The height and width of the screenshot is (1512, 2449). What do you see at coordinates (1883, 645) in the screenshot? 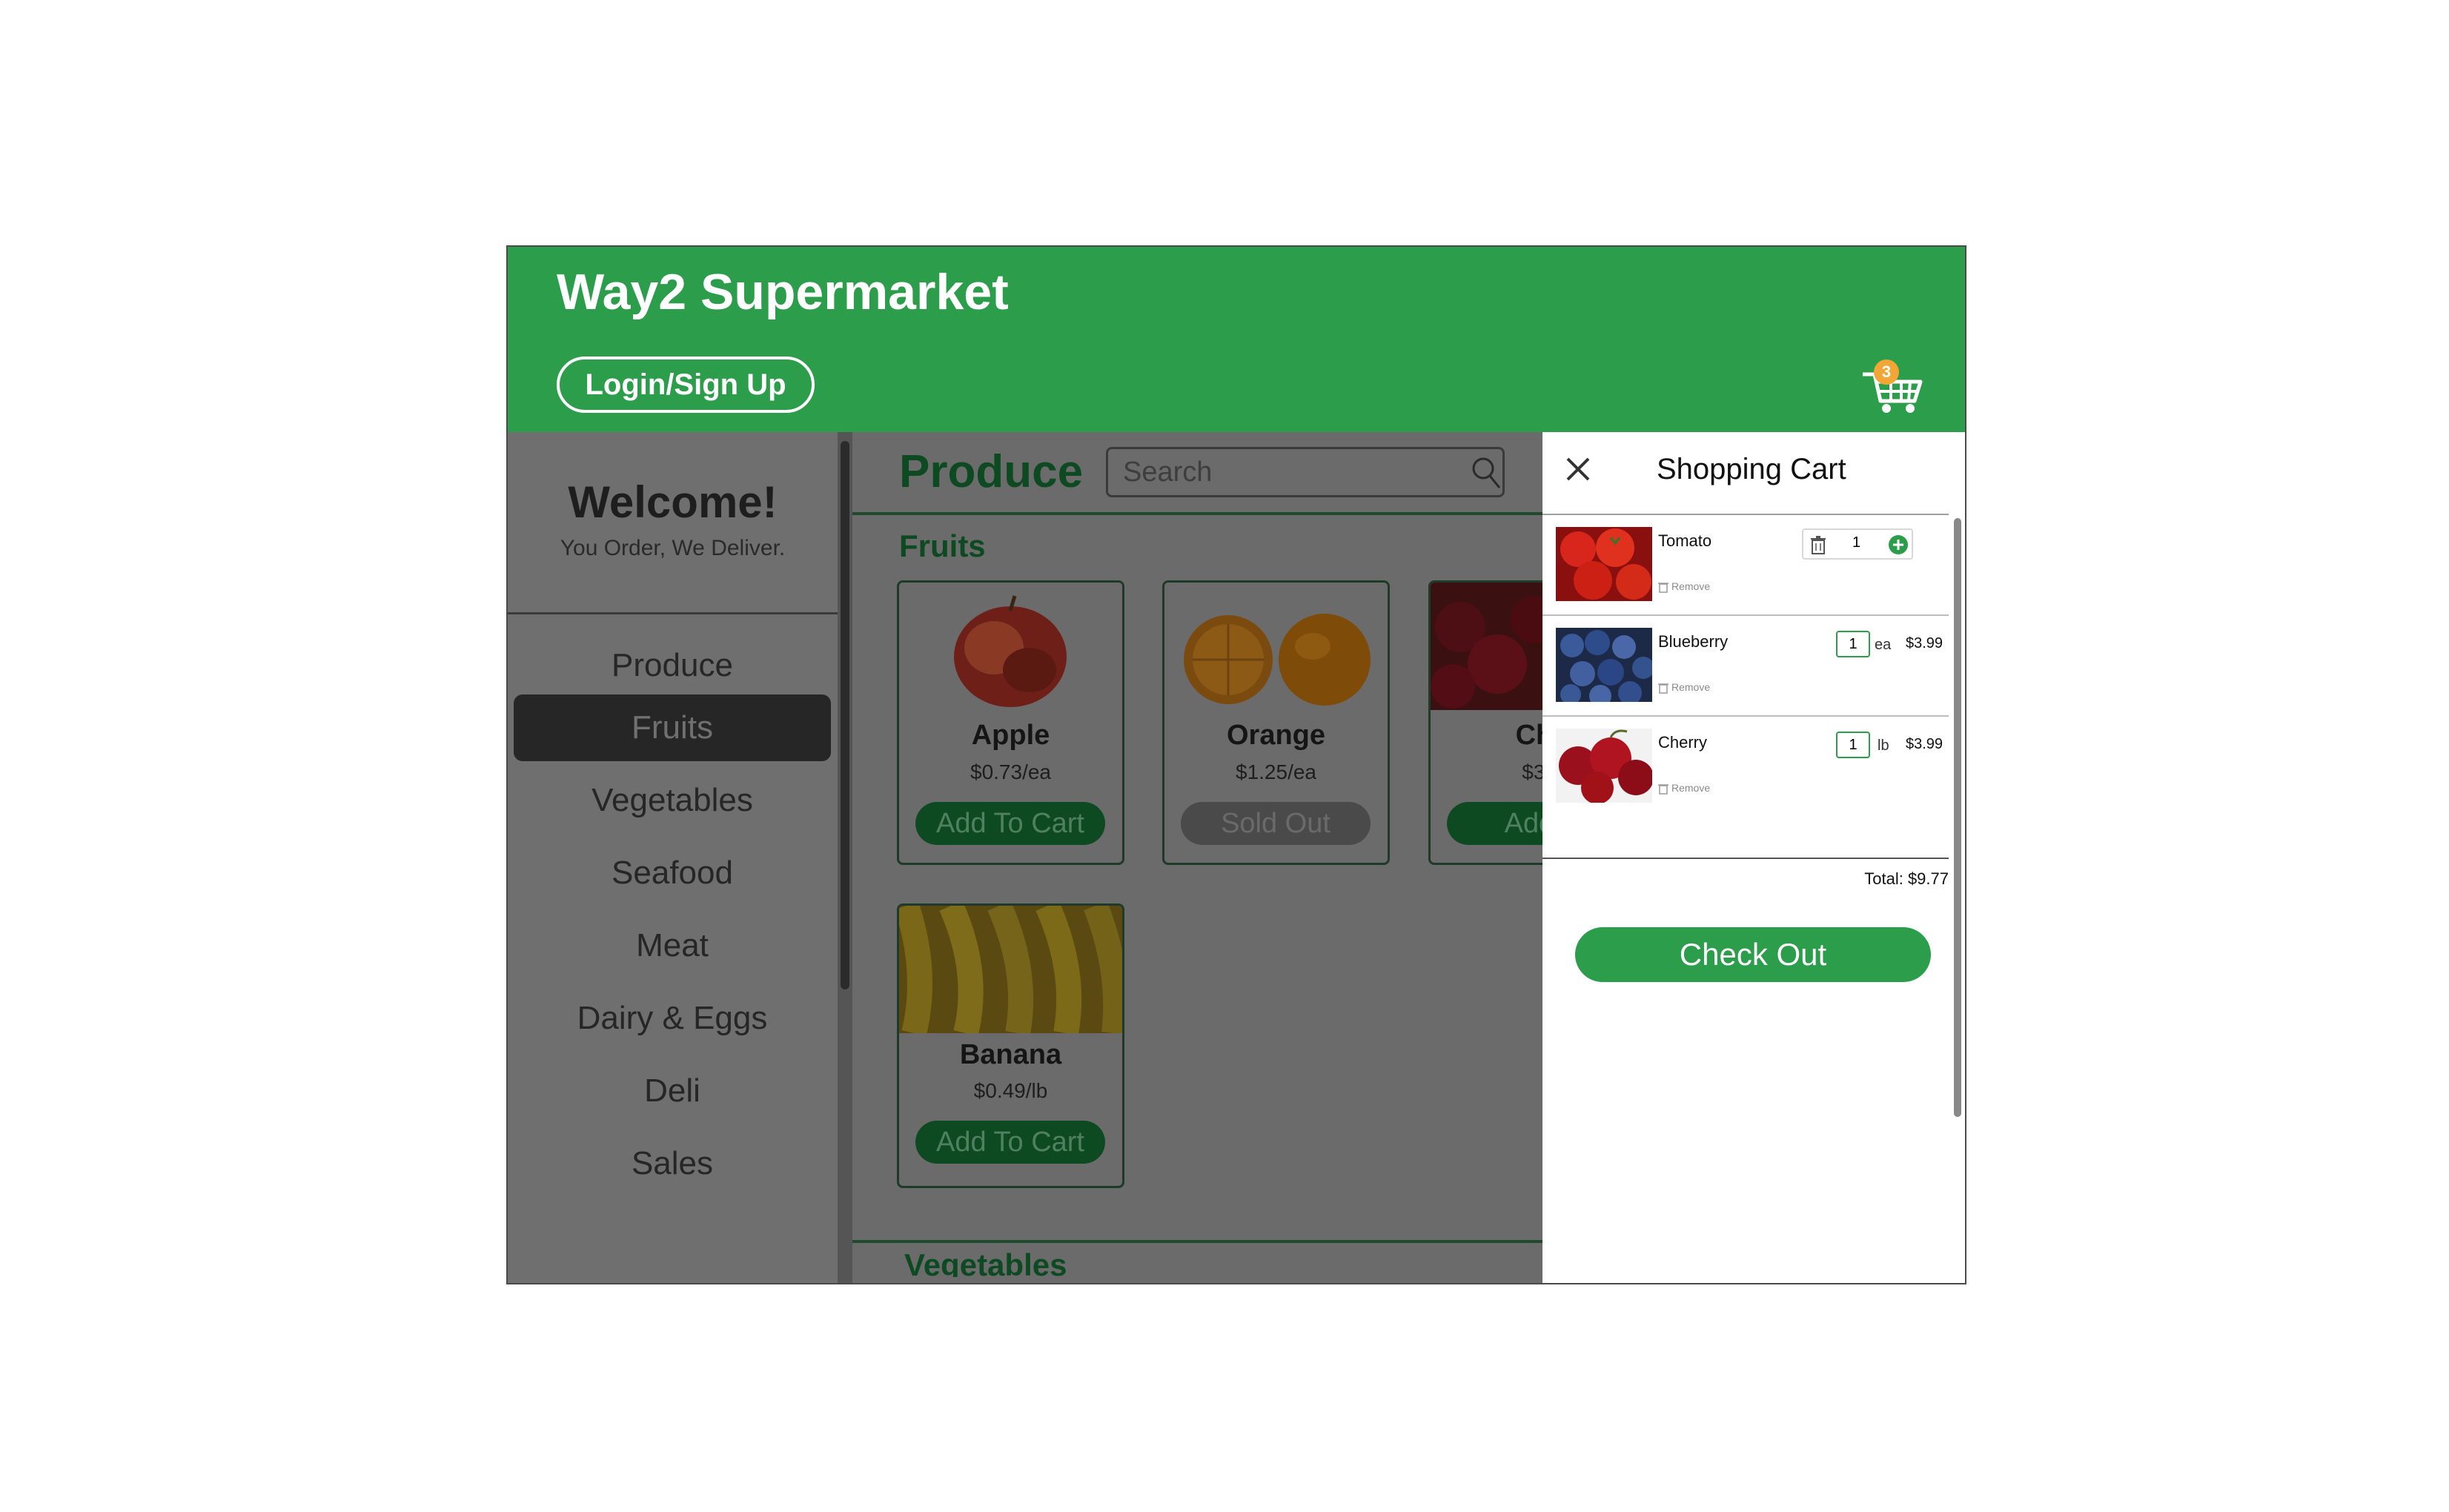
I see `unit-label: ea` at bounding box center [1883, 645].